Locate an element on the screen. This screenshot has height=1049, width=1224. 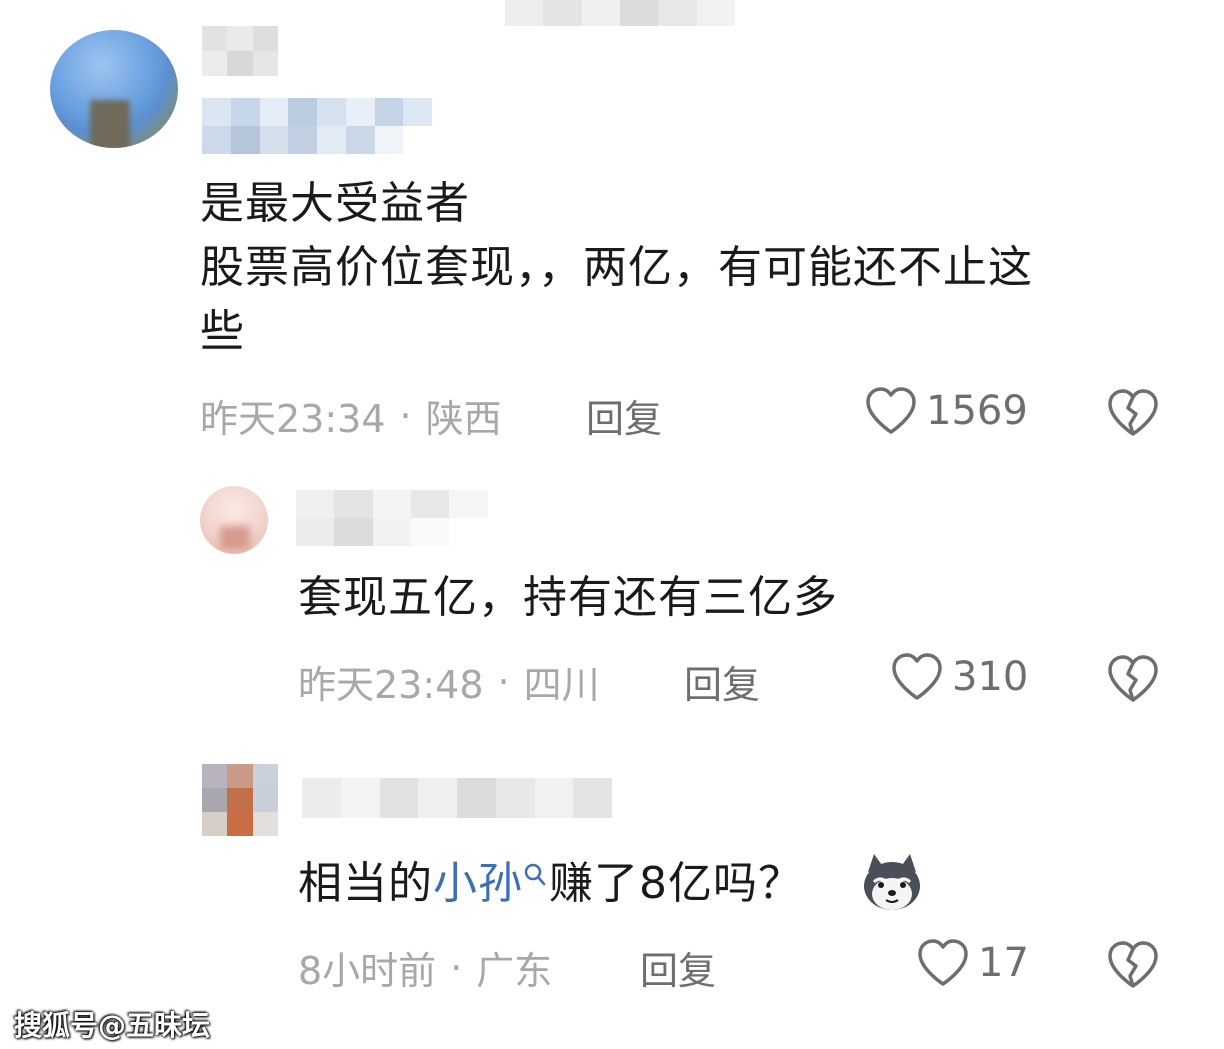
mention-name: 小孙 is located at coordinates (478, 883).